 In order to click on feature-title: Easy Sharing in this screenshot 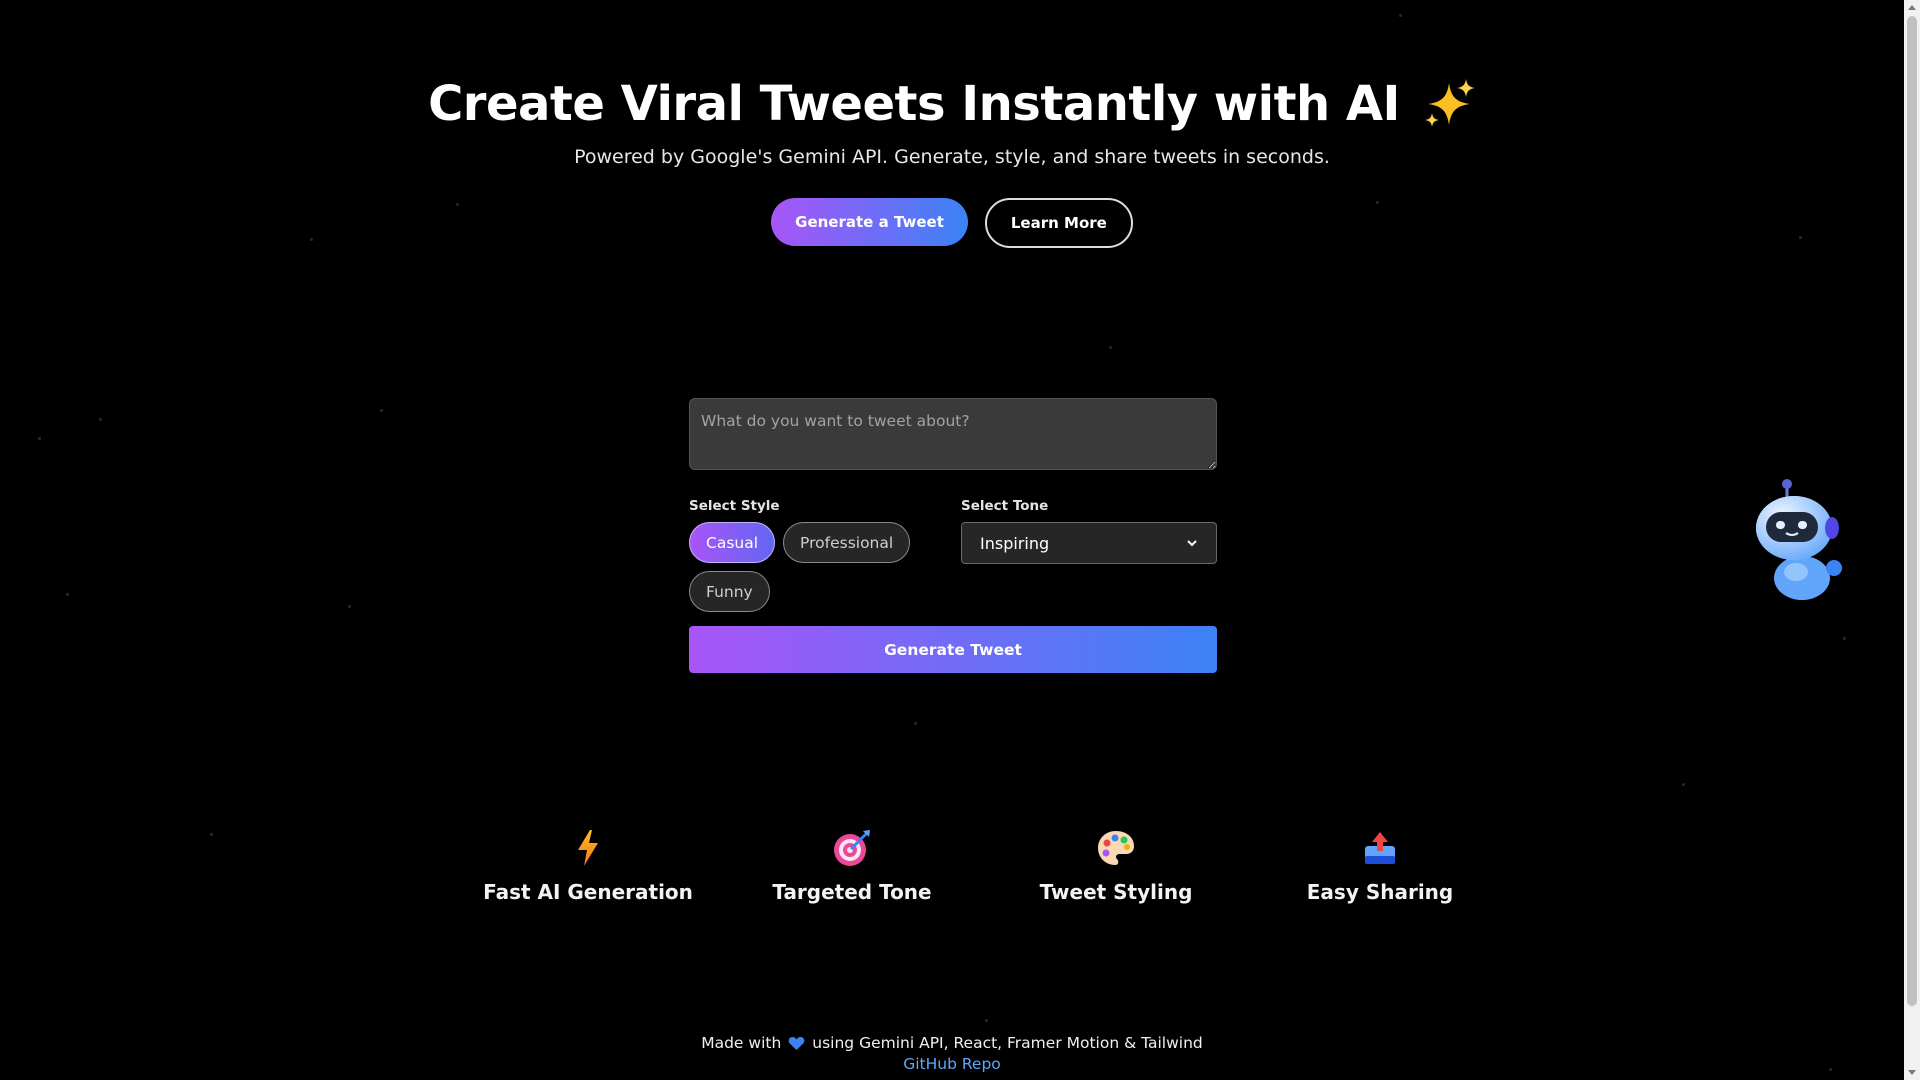, I will do `click(1380, 892)`.